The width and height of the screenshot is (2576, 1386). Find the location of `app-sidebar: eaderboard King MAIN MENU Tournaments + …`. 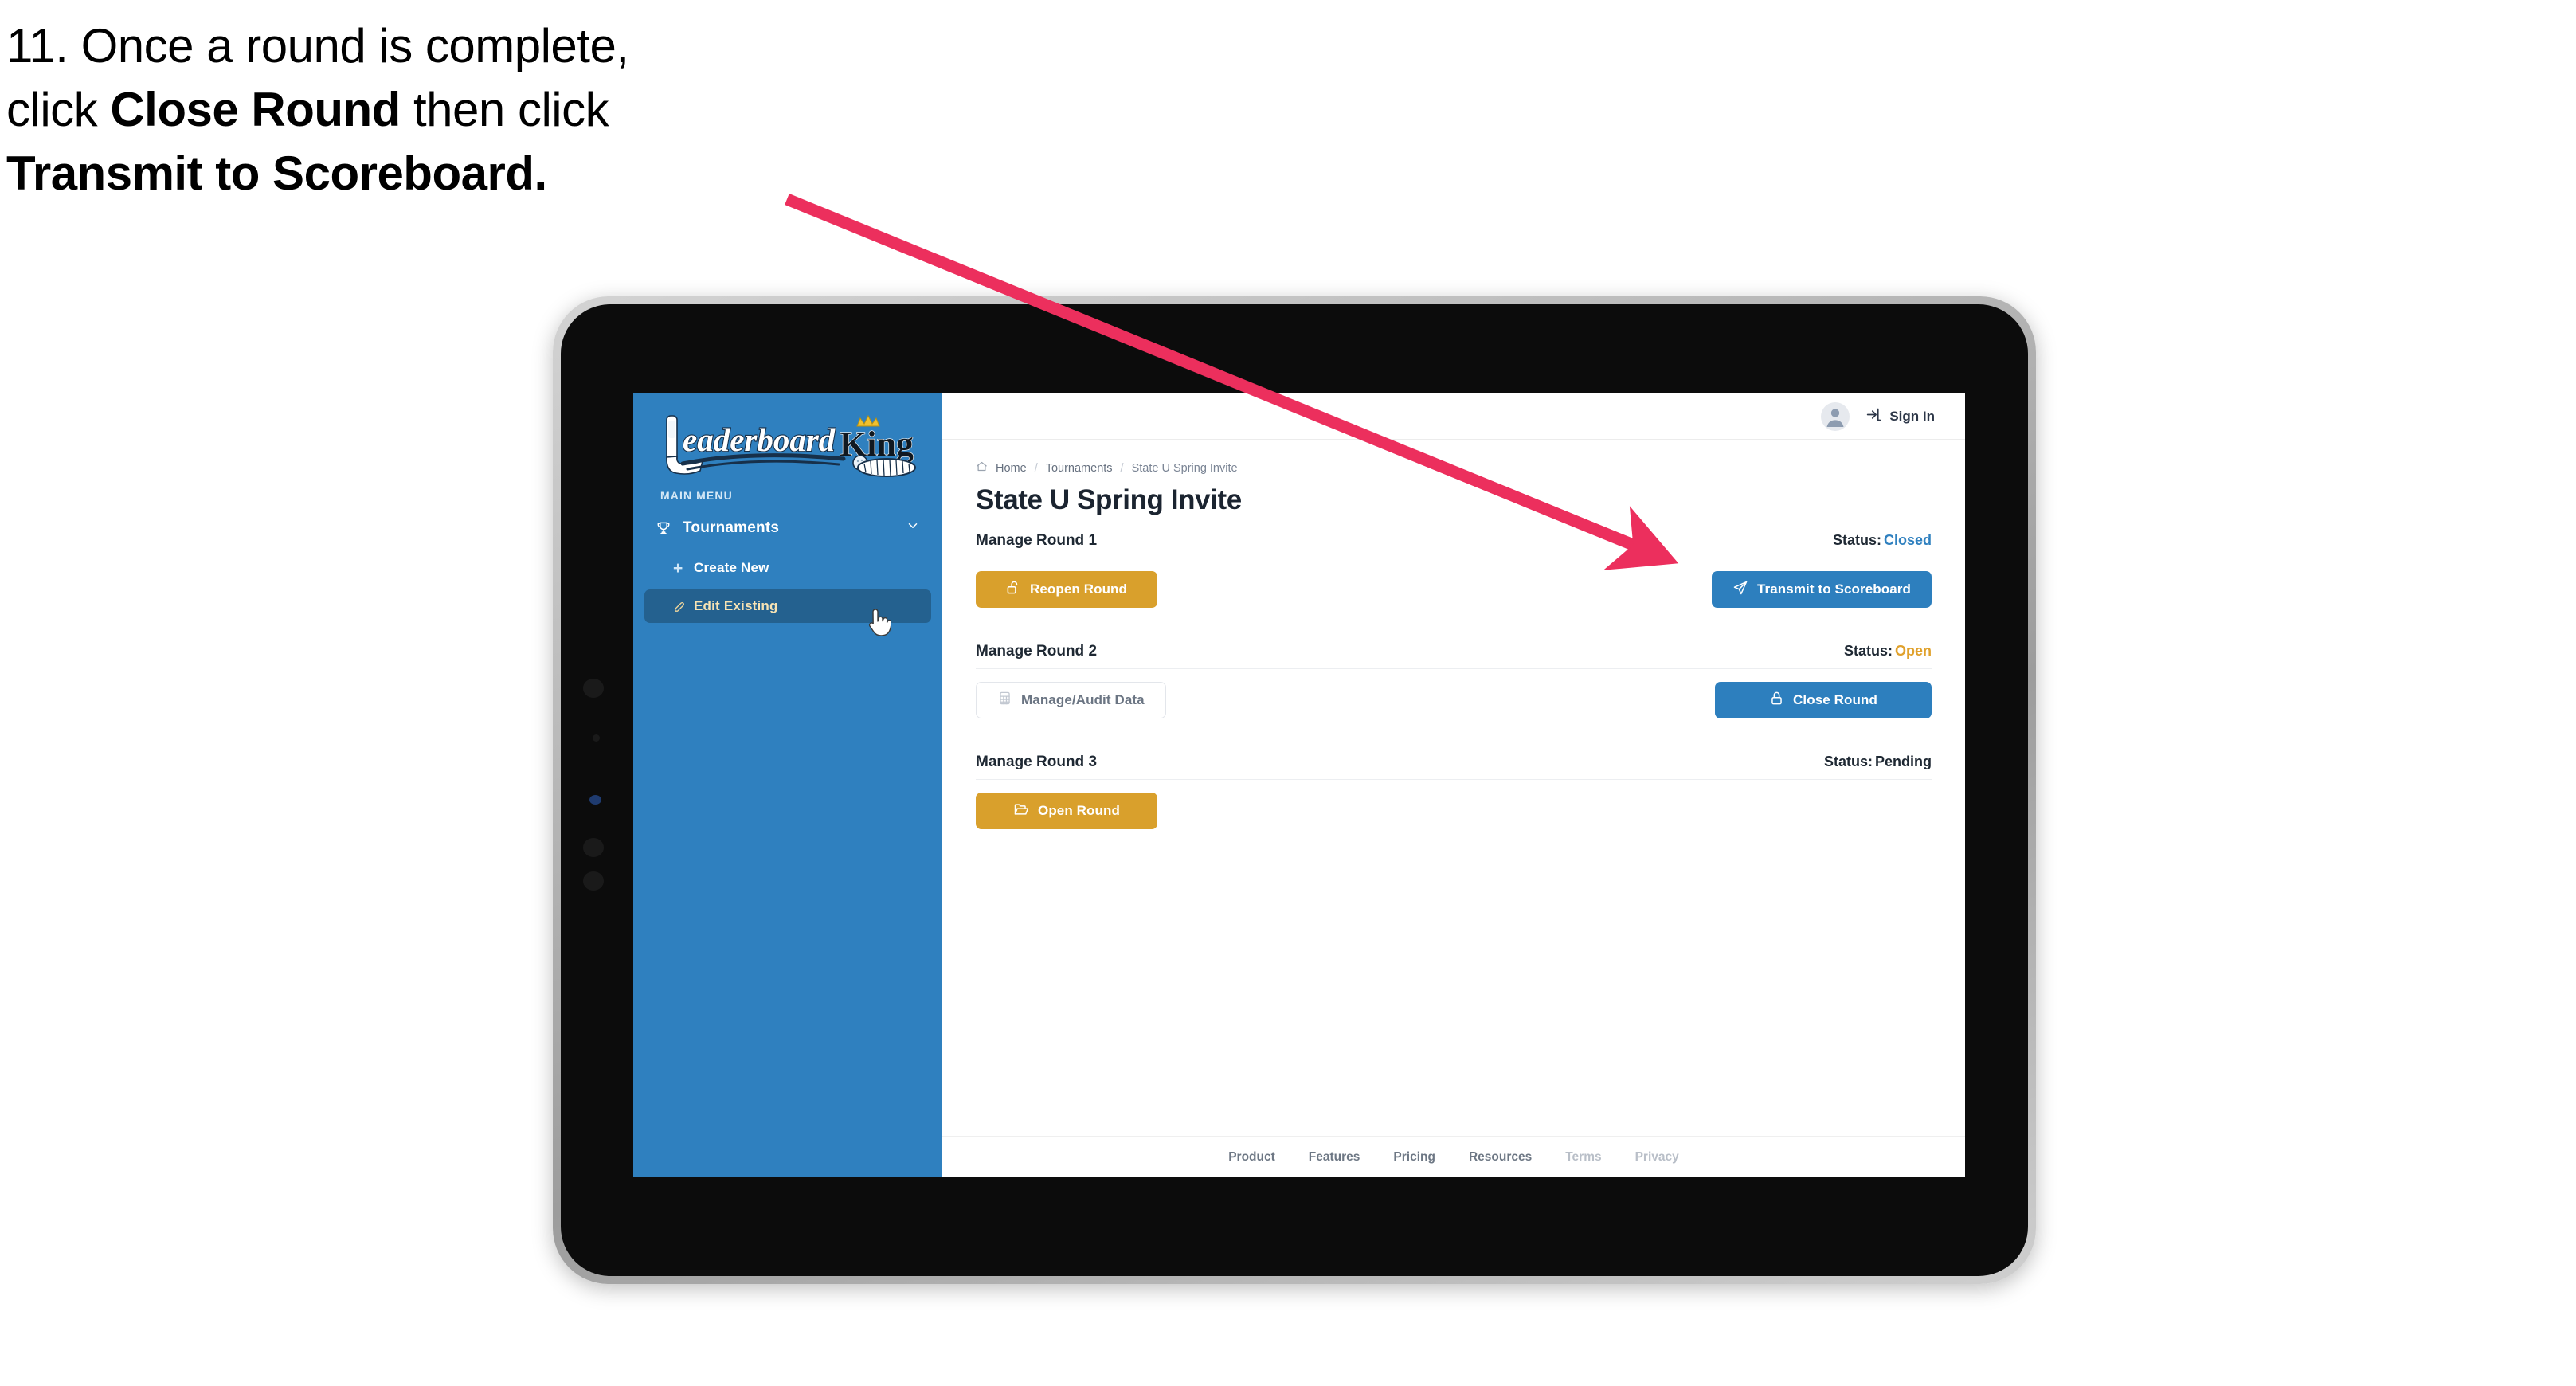

app-sidebar: eaderboard King MAIN MENU Tournaments + … is located at coordinates (787, 785).